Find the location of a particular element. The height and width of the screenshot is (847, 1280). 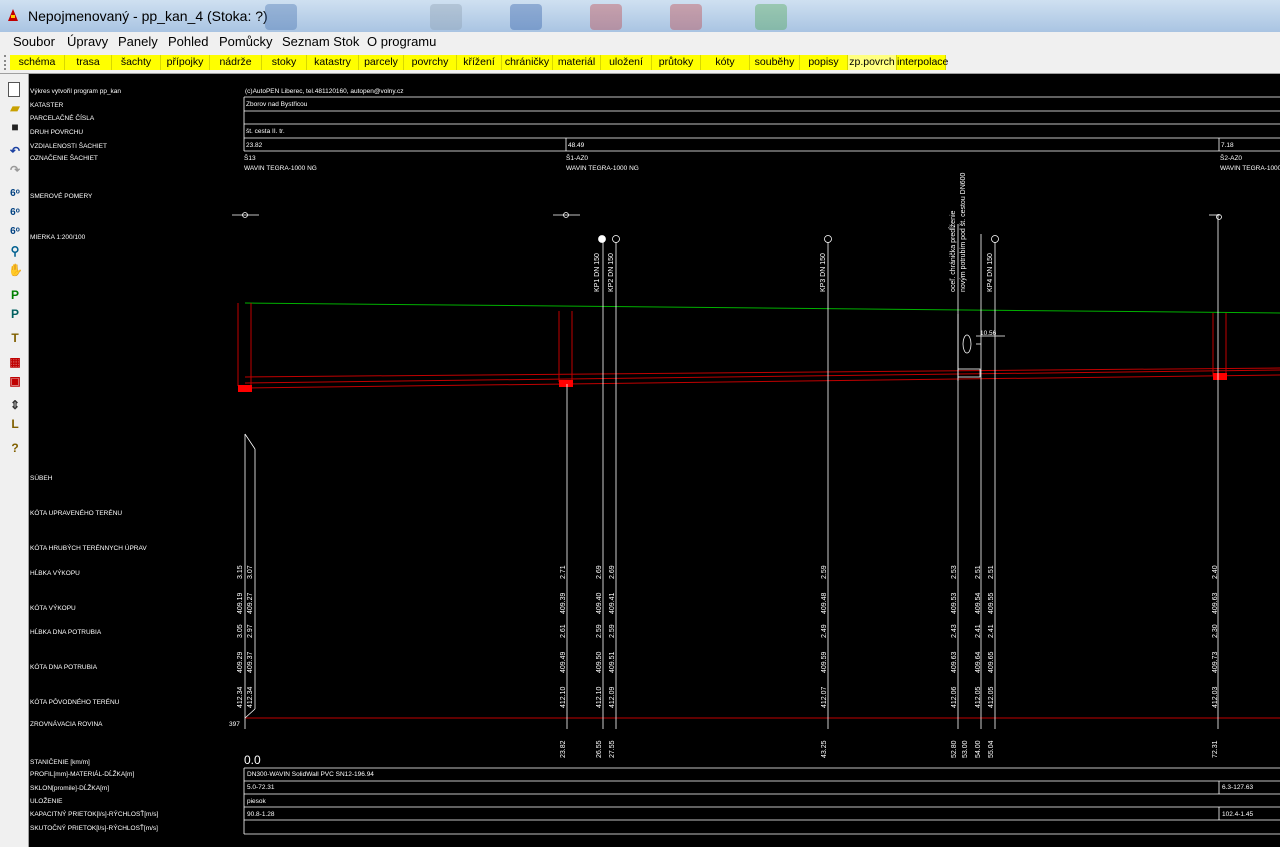

tools-toolbar: ▰ ■ ↶ ↷ 6ᵒ 6ᵒ 6ᵒ ⚲ ✋ P P T ▦ ▣ ⇕ L ? is located at coordinates (14, 460).